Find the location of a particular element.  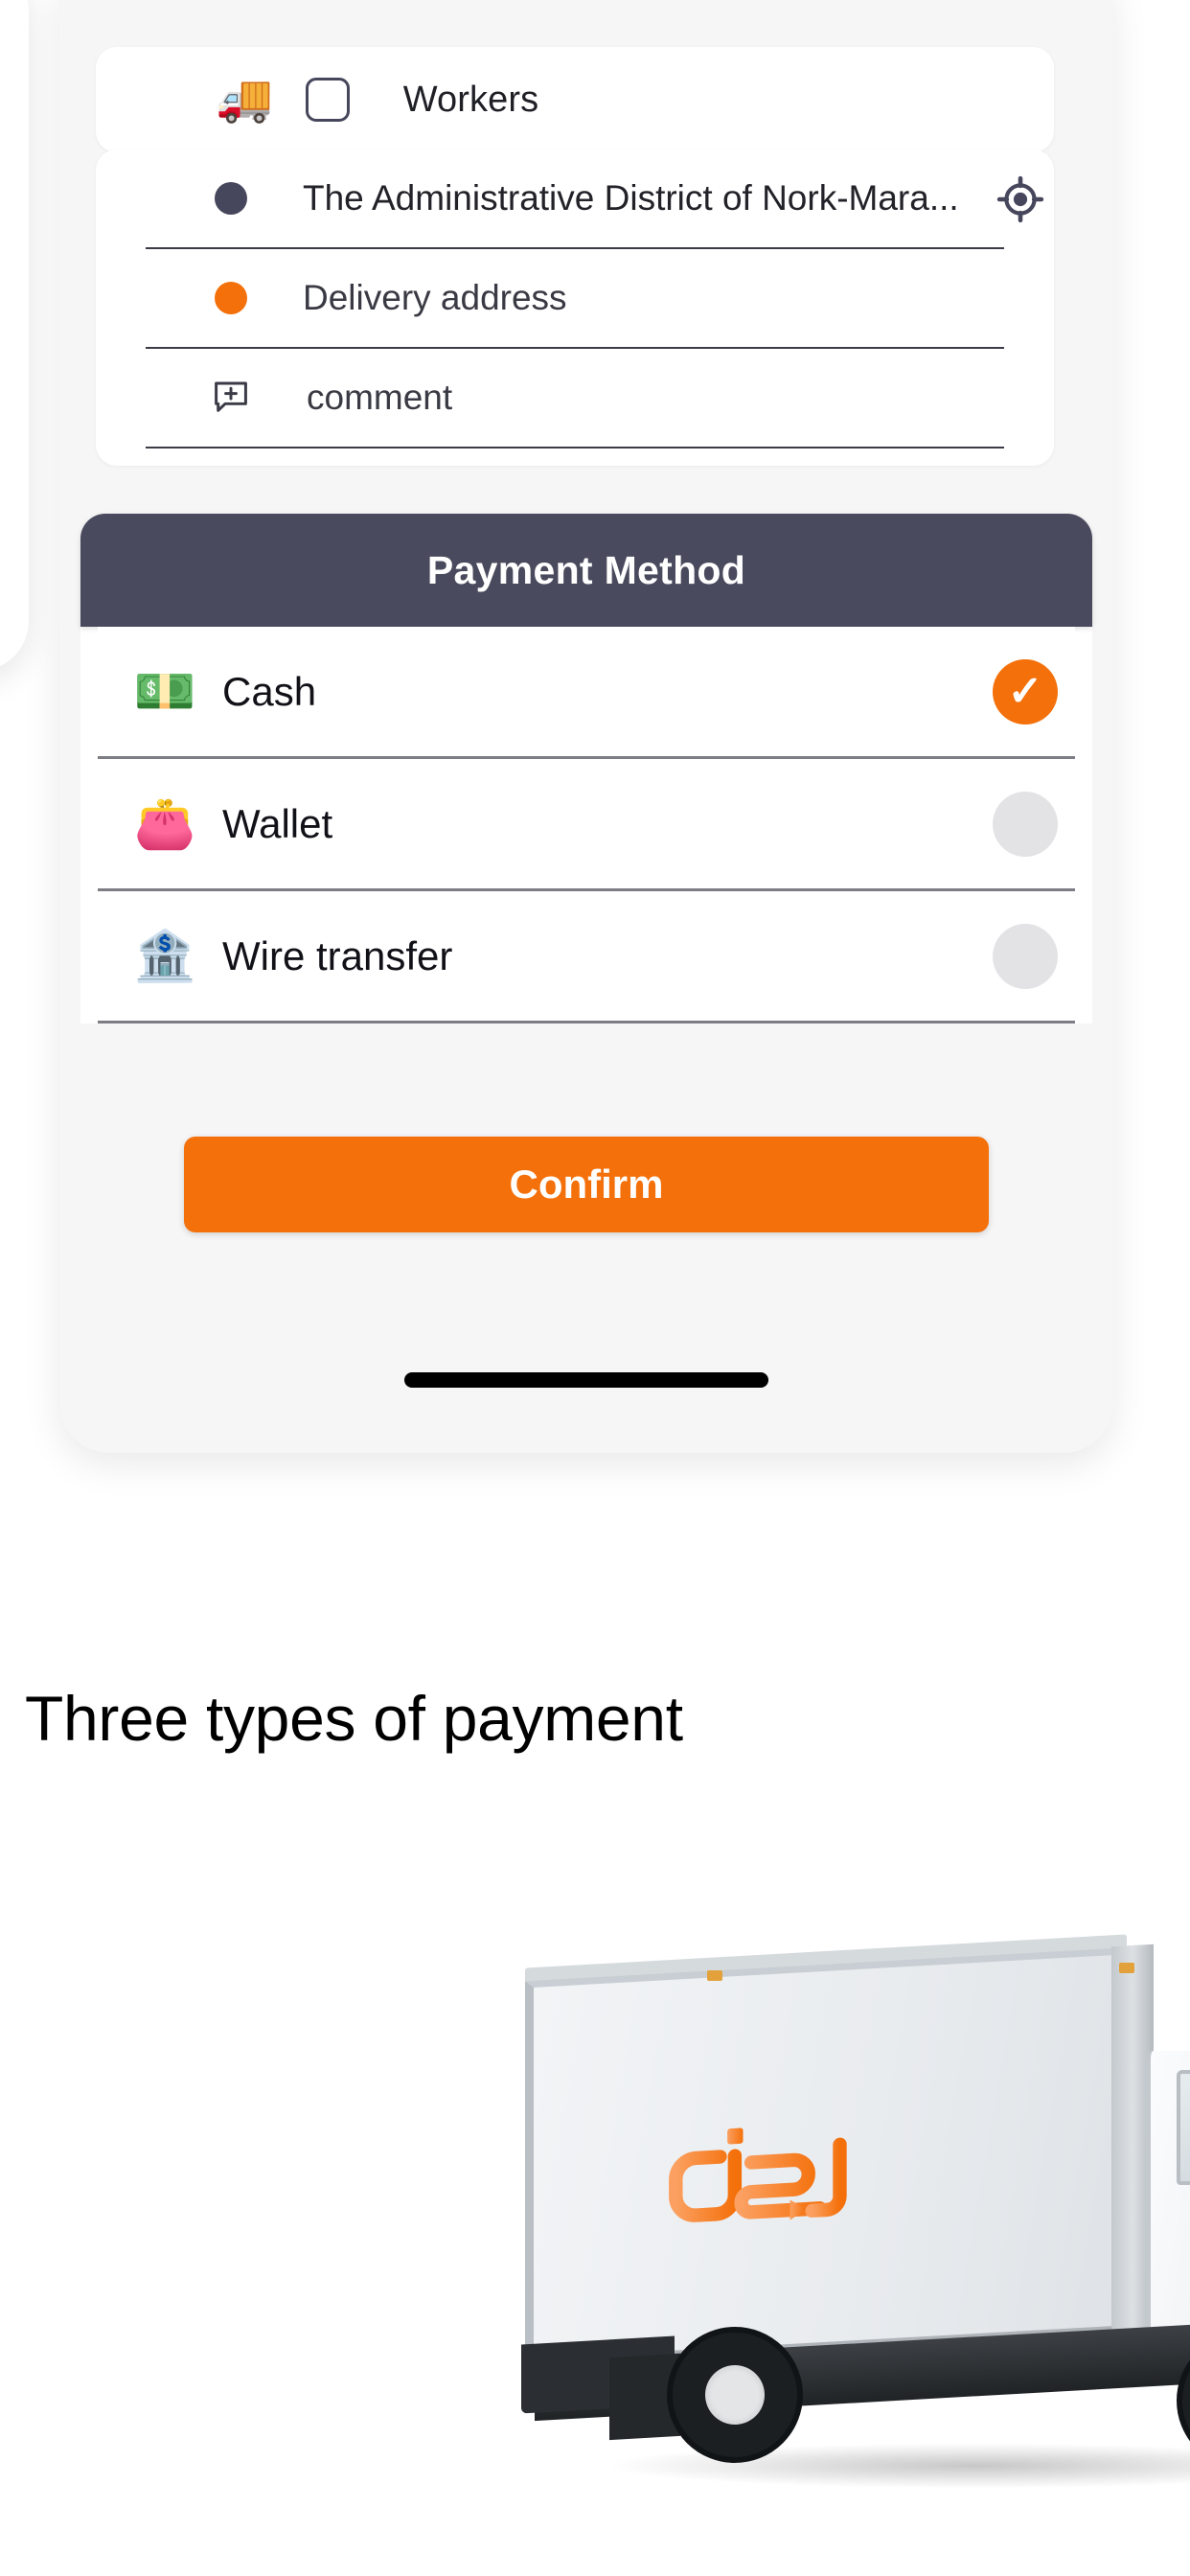

comment-input: comment is located at coordinates (380, 398).